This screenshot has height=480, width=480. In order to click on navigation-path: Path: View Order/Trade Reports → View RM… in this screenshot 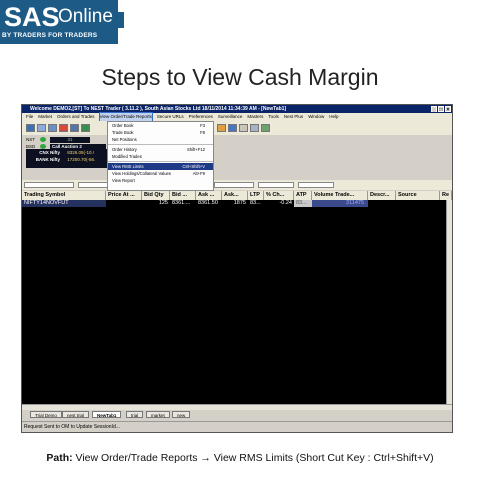, I will do `click(240, 458)`.